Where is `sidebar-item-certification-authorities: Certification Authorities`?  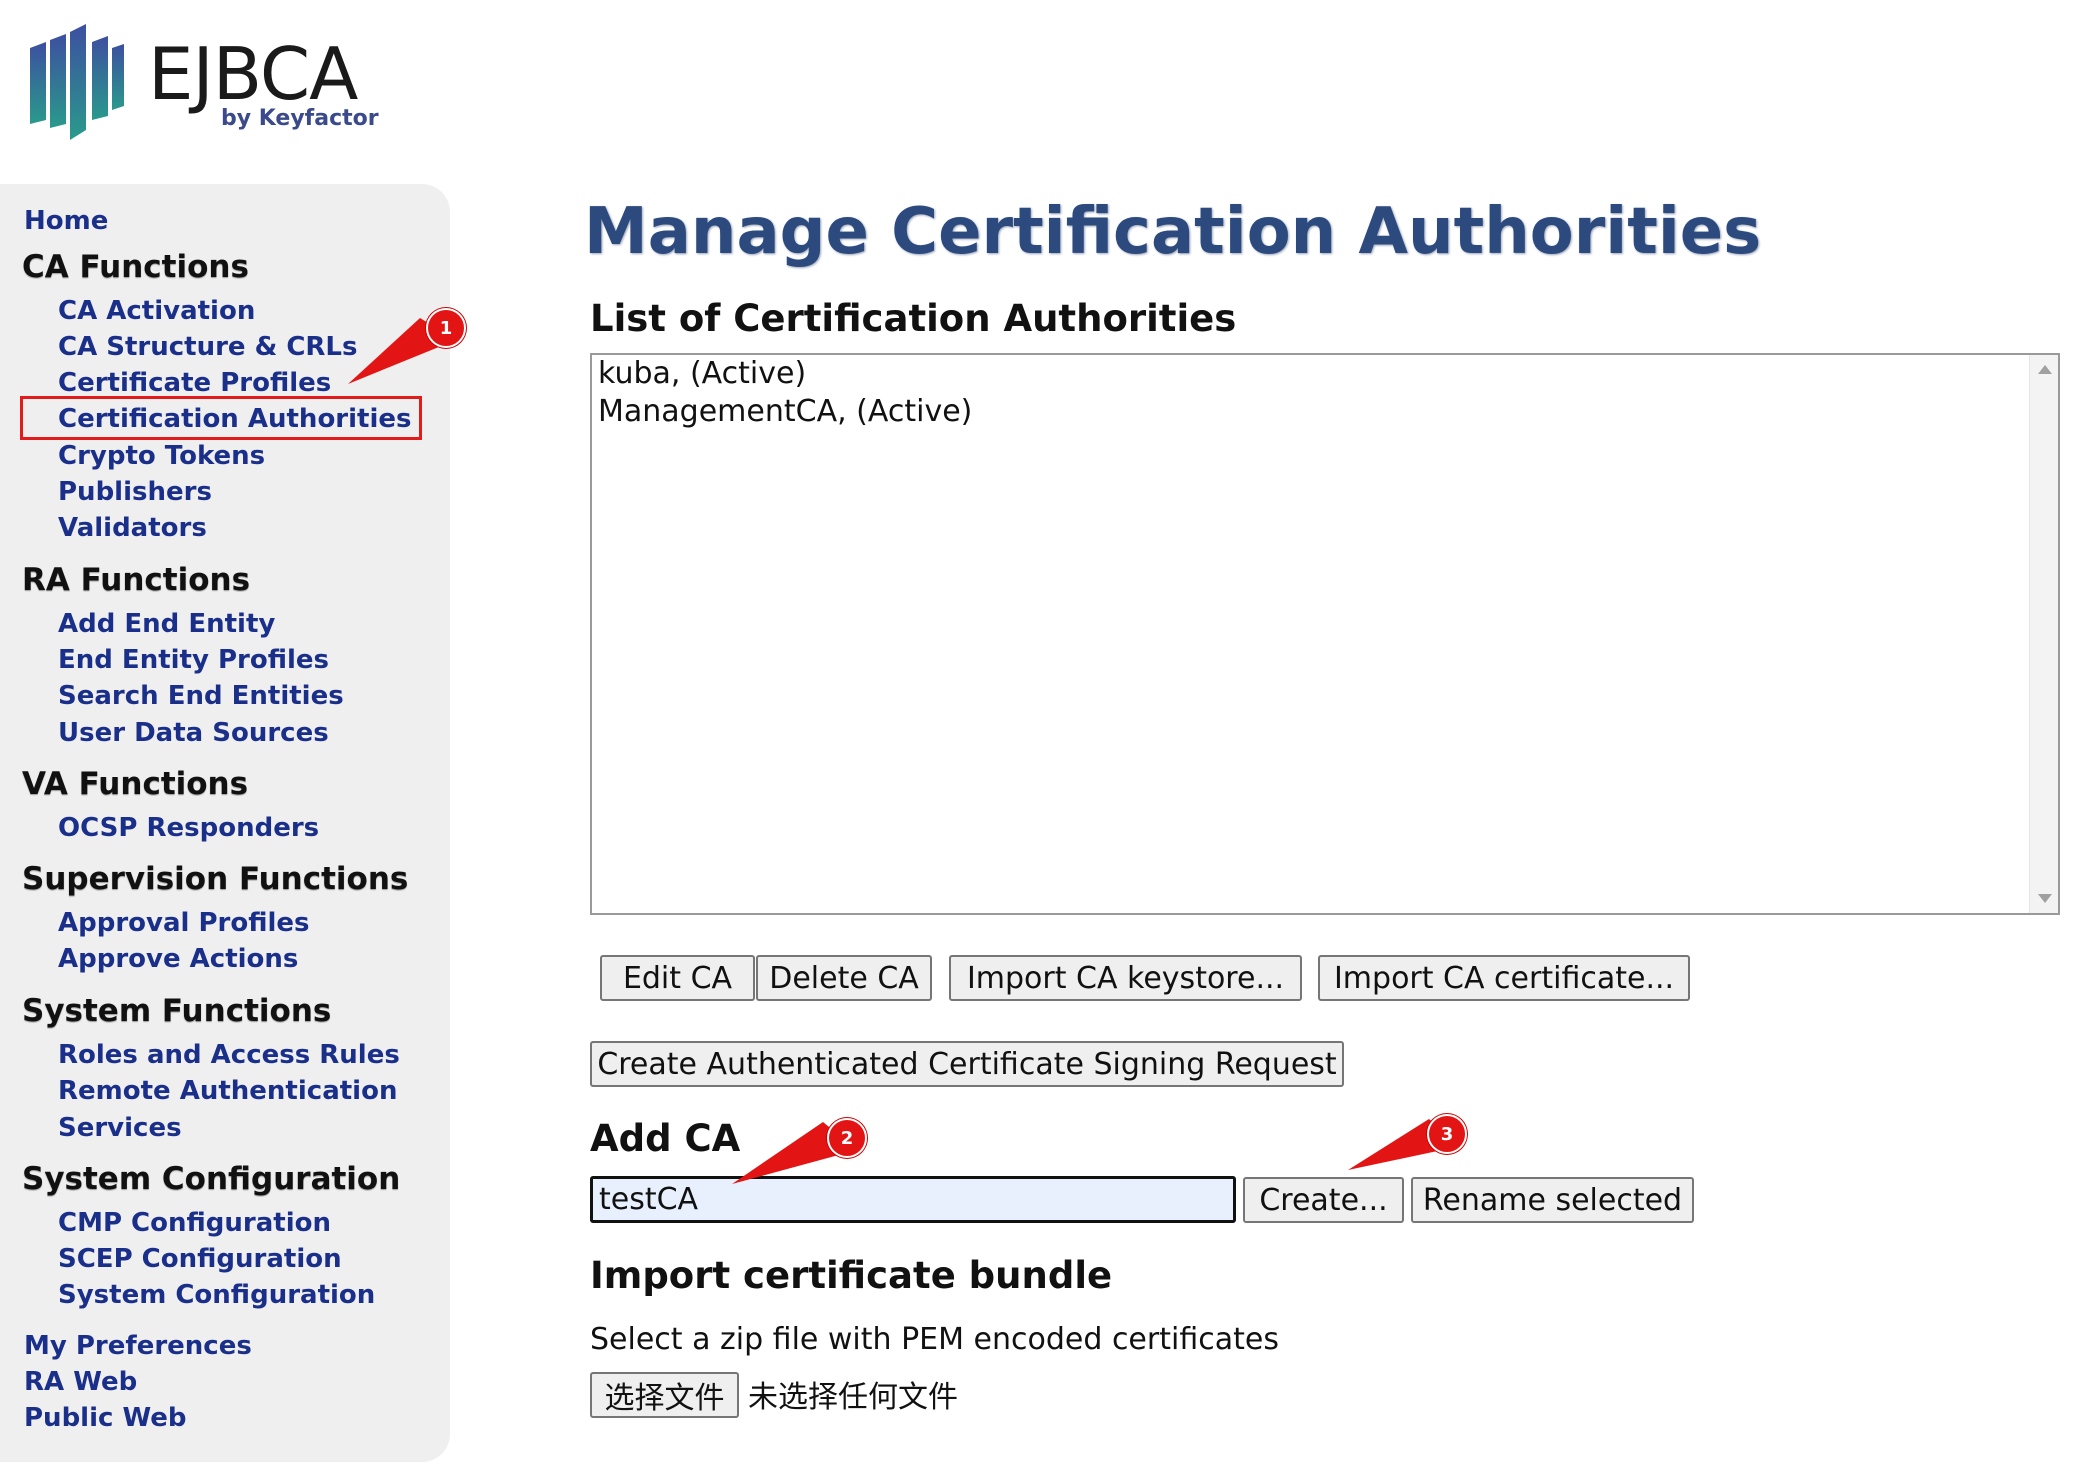
sidebar-item-certification-authorities: Certification Authorities is located at coordinates (235, 419).